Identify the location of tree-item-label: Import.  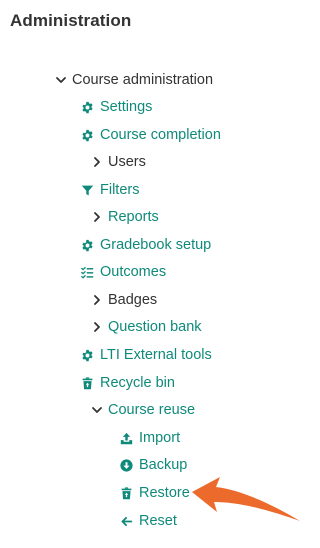
(160, 438).